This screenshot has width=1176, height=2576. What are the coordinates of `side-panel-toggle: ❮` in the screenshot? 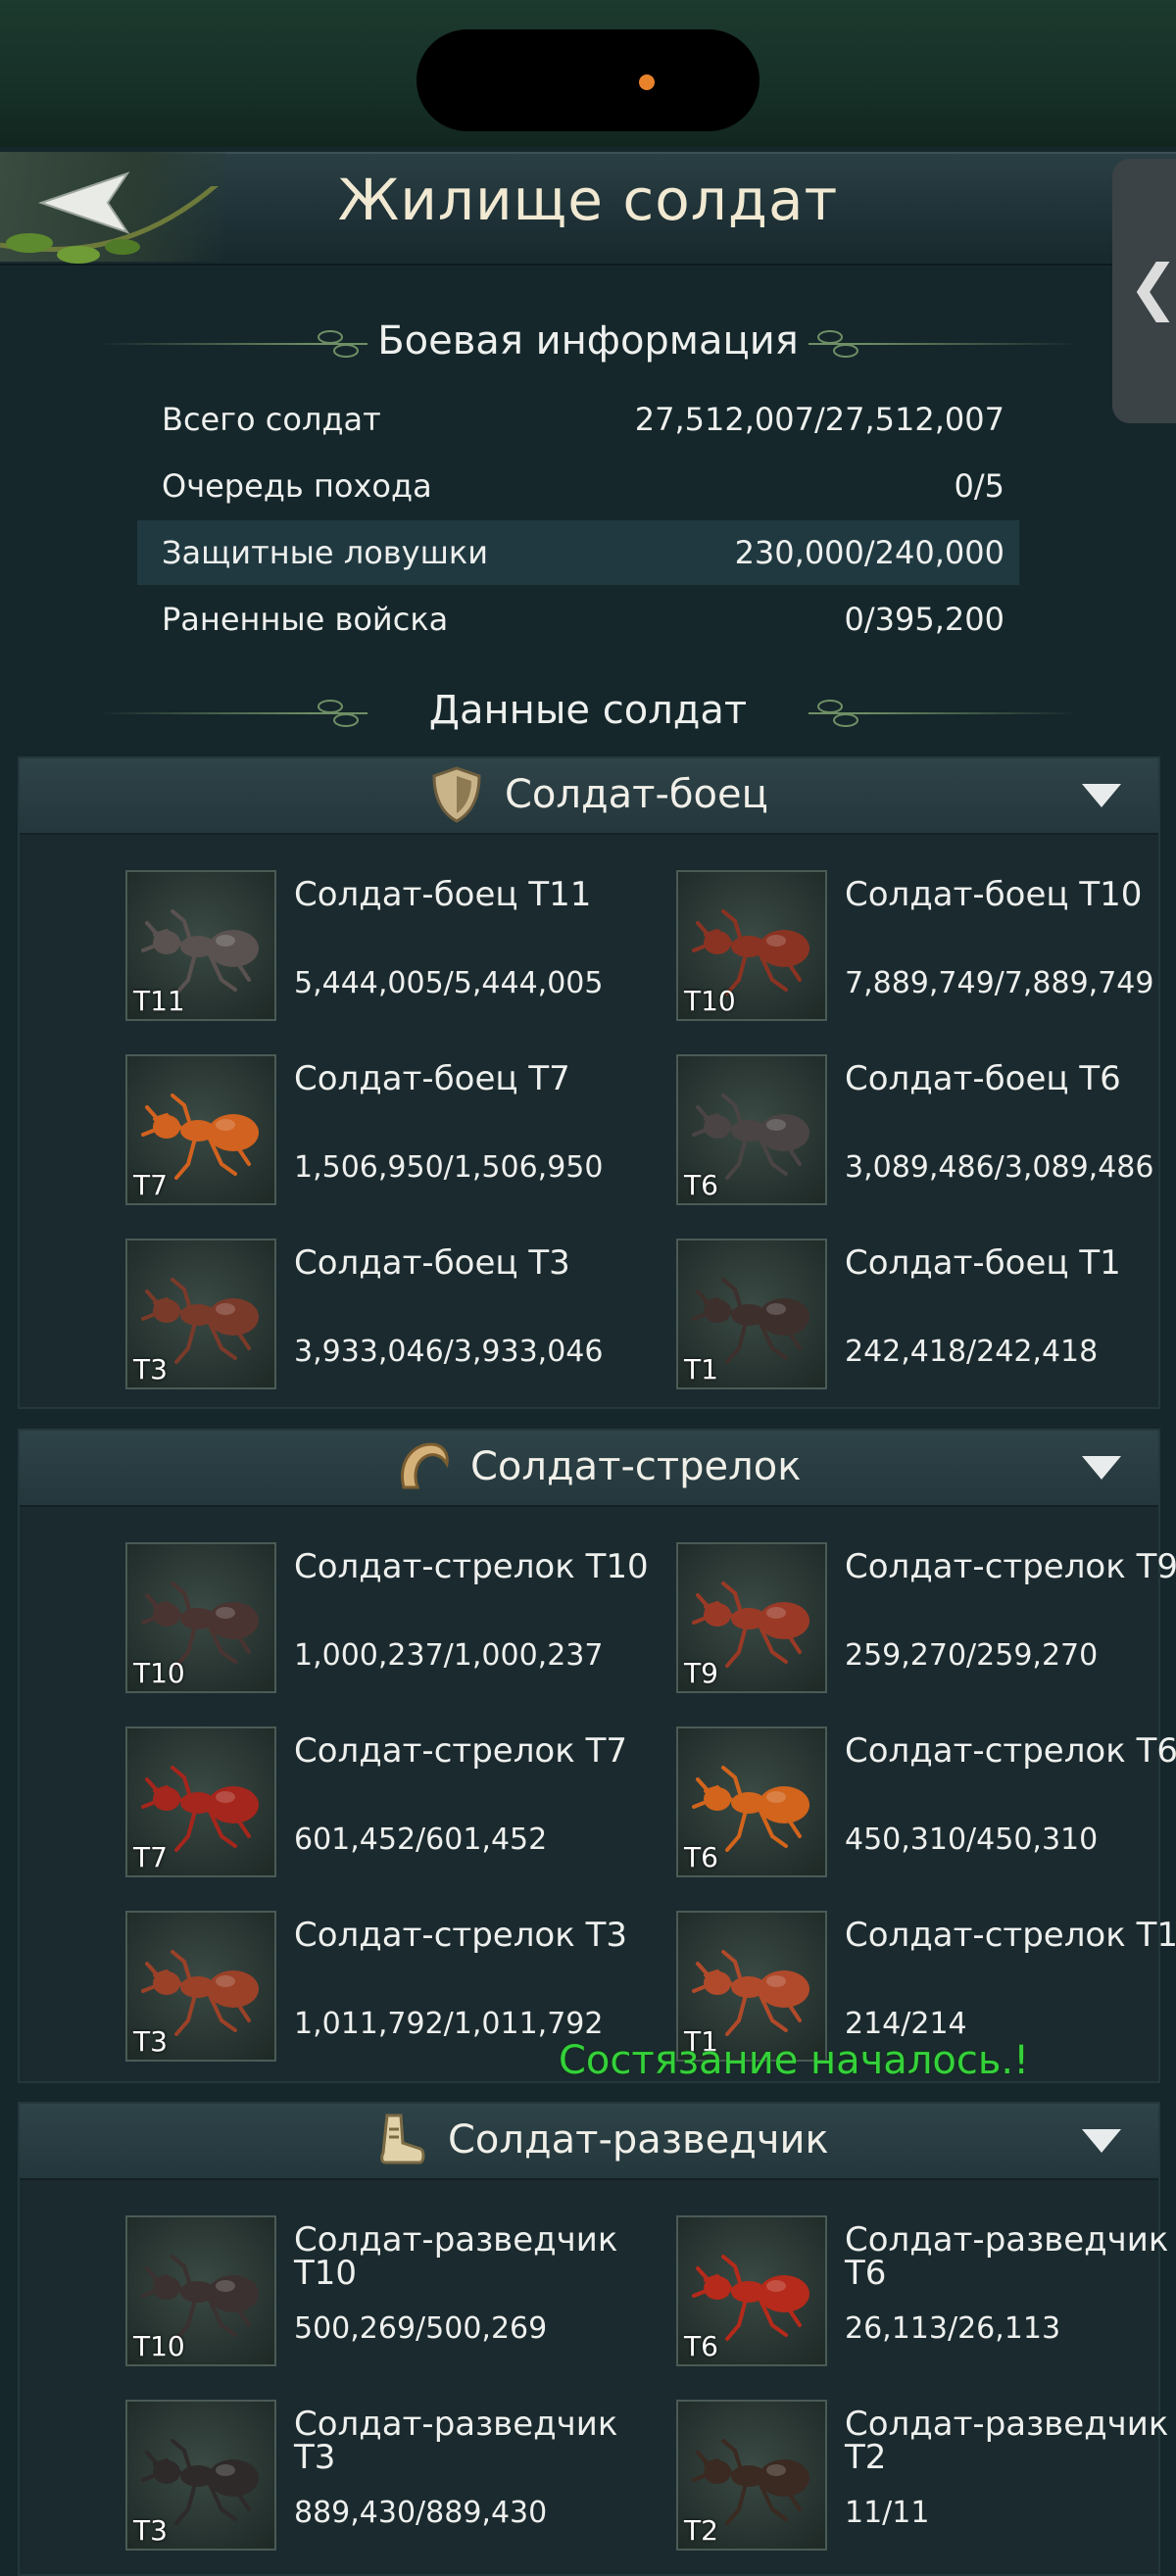 It's located at (1144, 291).